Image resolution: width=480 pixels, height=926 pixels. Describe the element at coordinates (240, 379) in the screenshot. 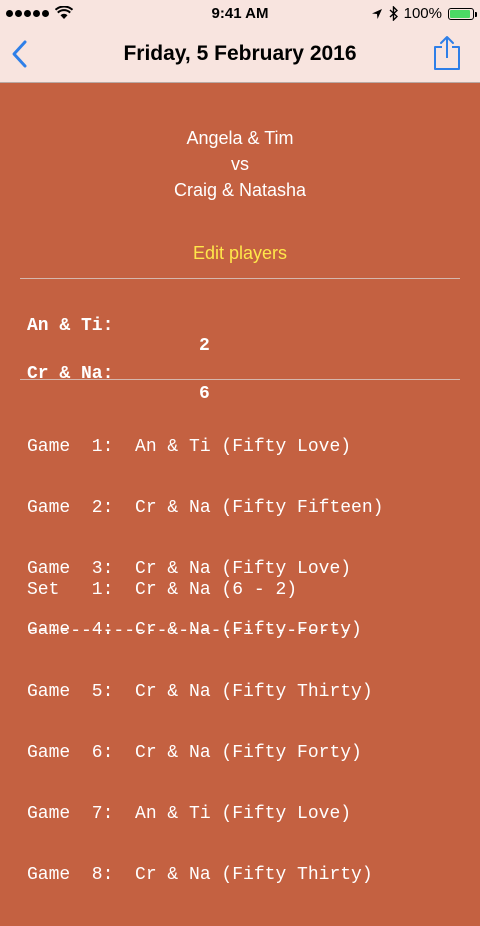

I see `divider-middle` at that location.